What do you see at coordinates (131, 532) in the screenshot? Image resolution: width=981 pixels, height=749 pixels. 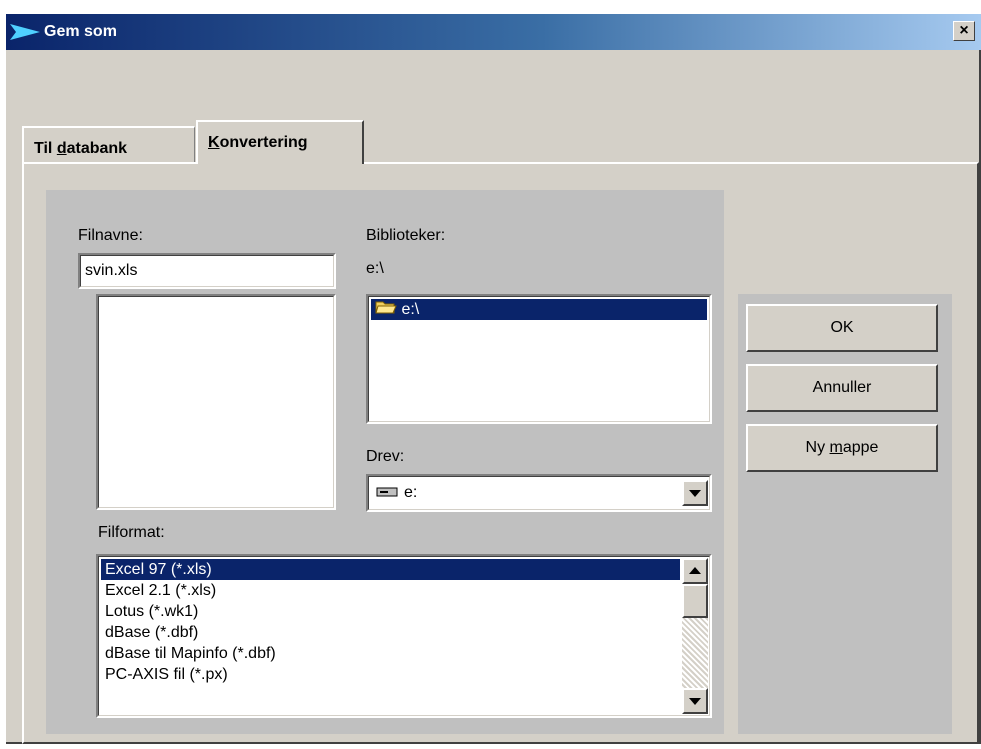 I see `filformat-label: Filformat:` at bounding box center [131, 532].